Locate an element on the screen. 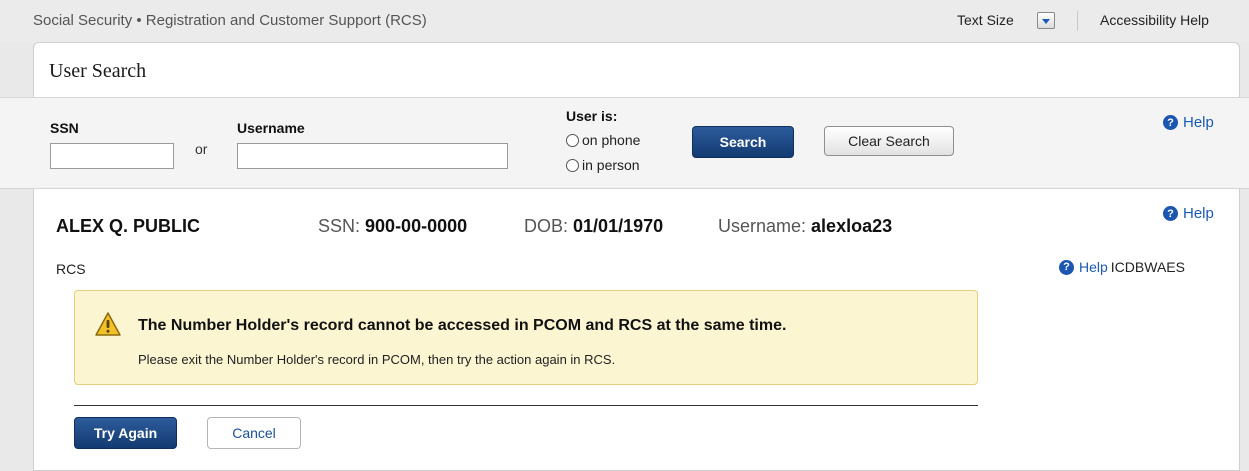  rcs-label: RCS is located at coordinates (71, 269).